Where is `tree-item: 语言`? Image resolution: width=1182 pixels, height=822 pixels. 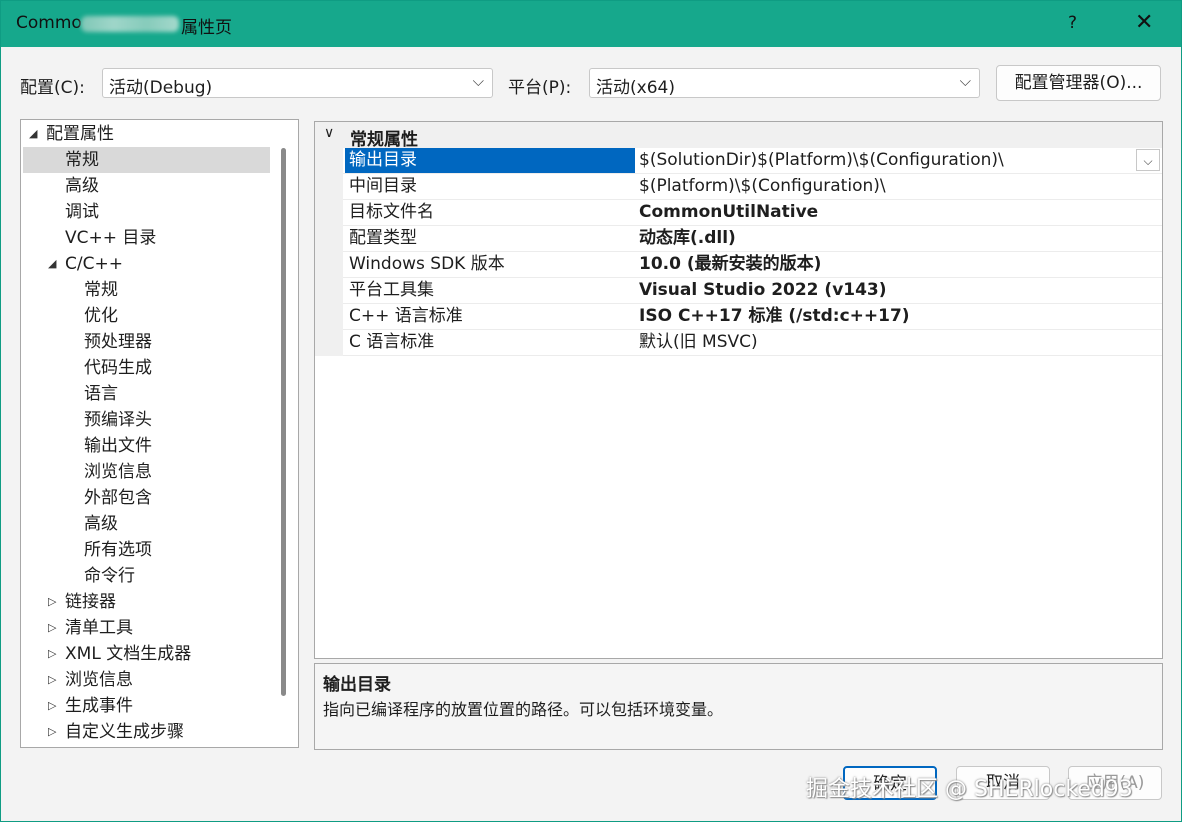
tree-item: 语言 is located at coordinates (148, 394).